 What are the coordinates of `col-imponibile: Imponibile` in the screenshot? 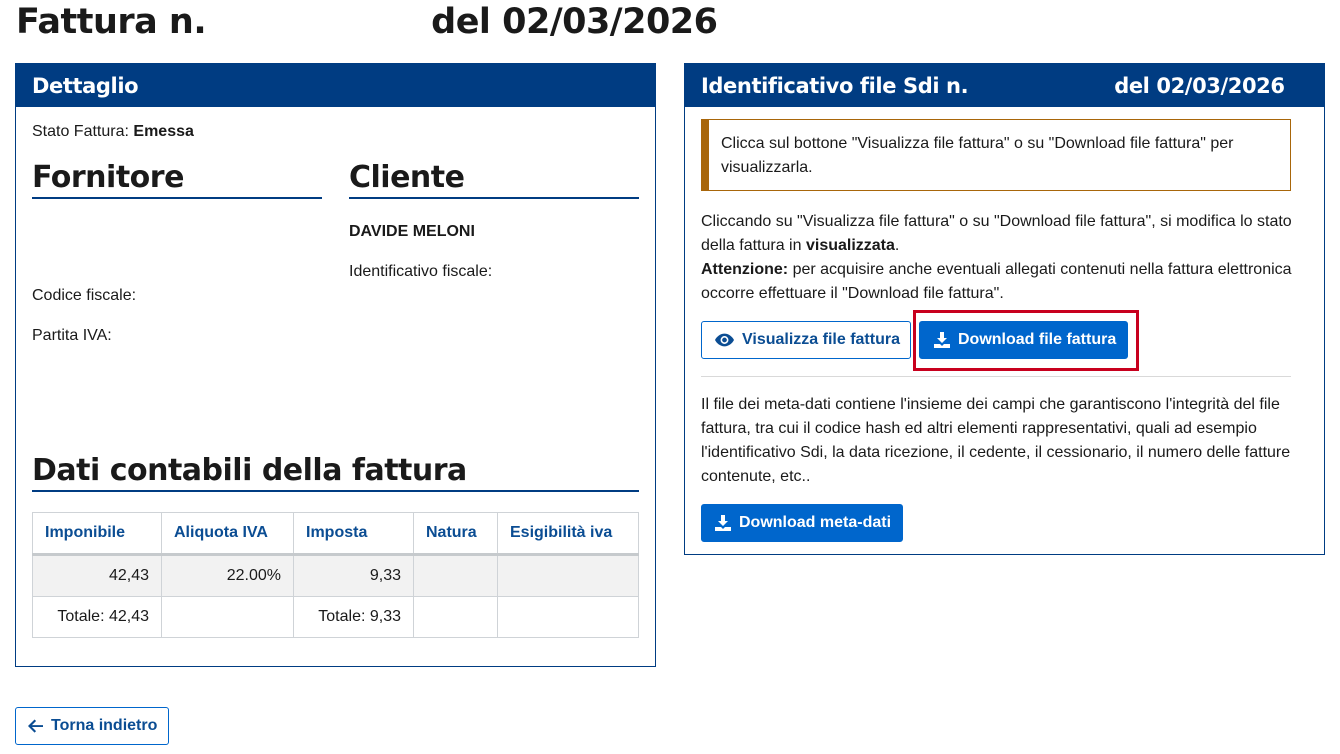 It's located at (97, 534).